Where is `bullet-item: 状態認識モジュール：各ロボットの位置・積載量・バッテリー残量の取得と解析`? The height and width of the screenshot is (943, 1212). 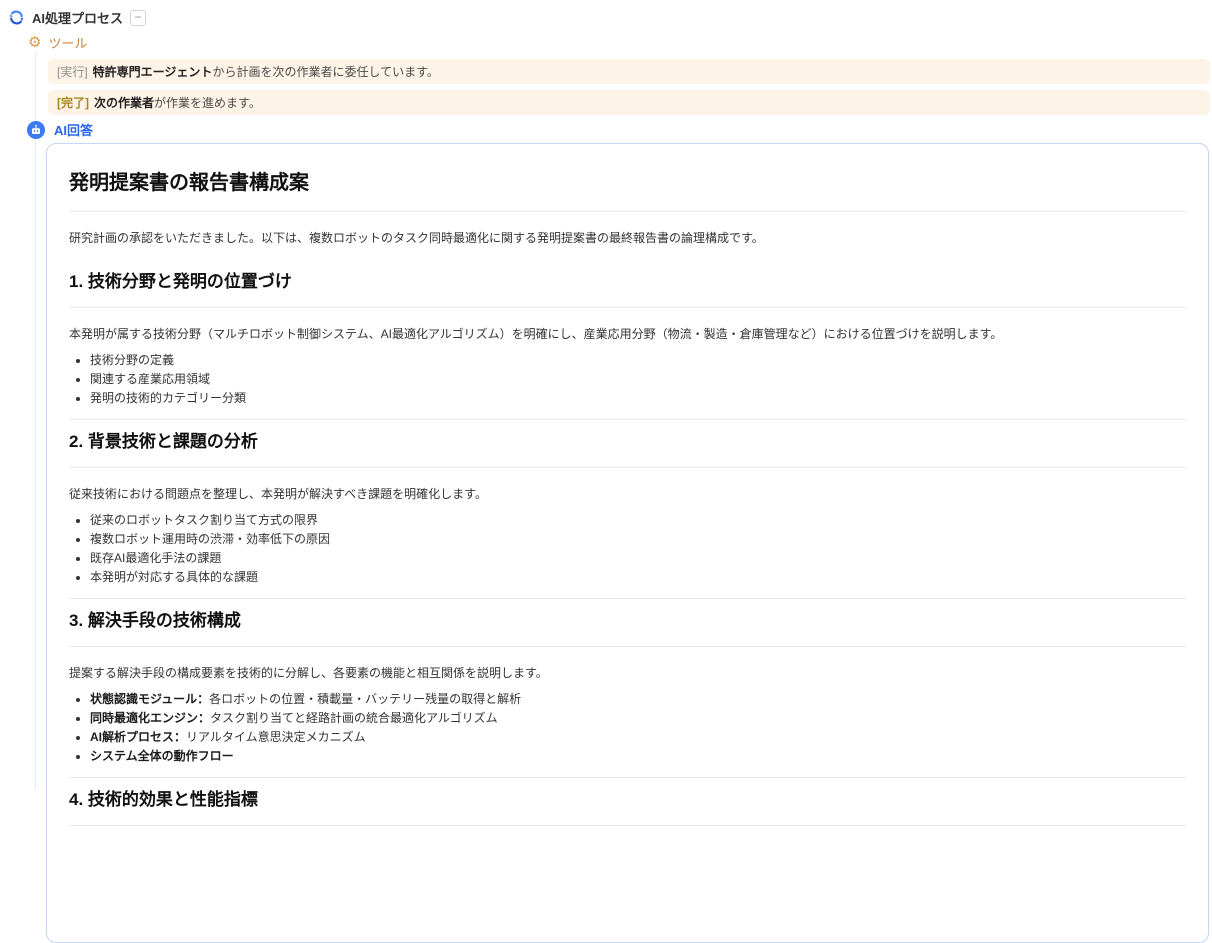
bullet-item: 状態認識モジュール：各ロボットの位置・積載量・バッテリー残量の取得と解析 is located at coordinates (638, 699).